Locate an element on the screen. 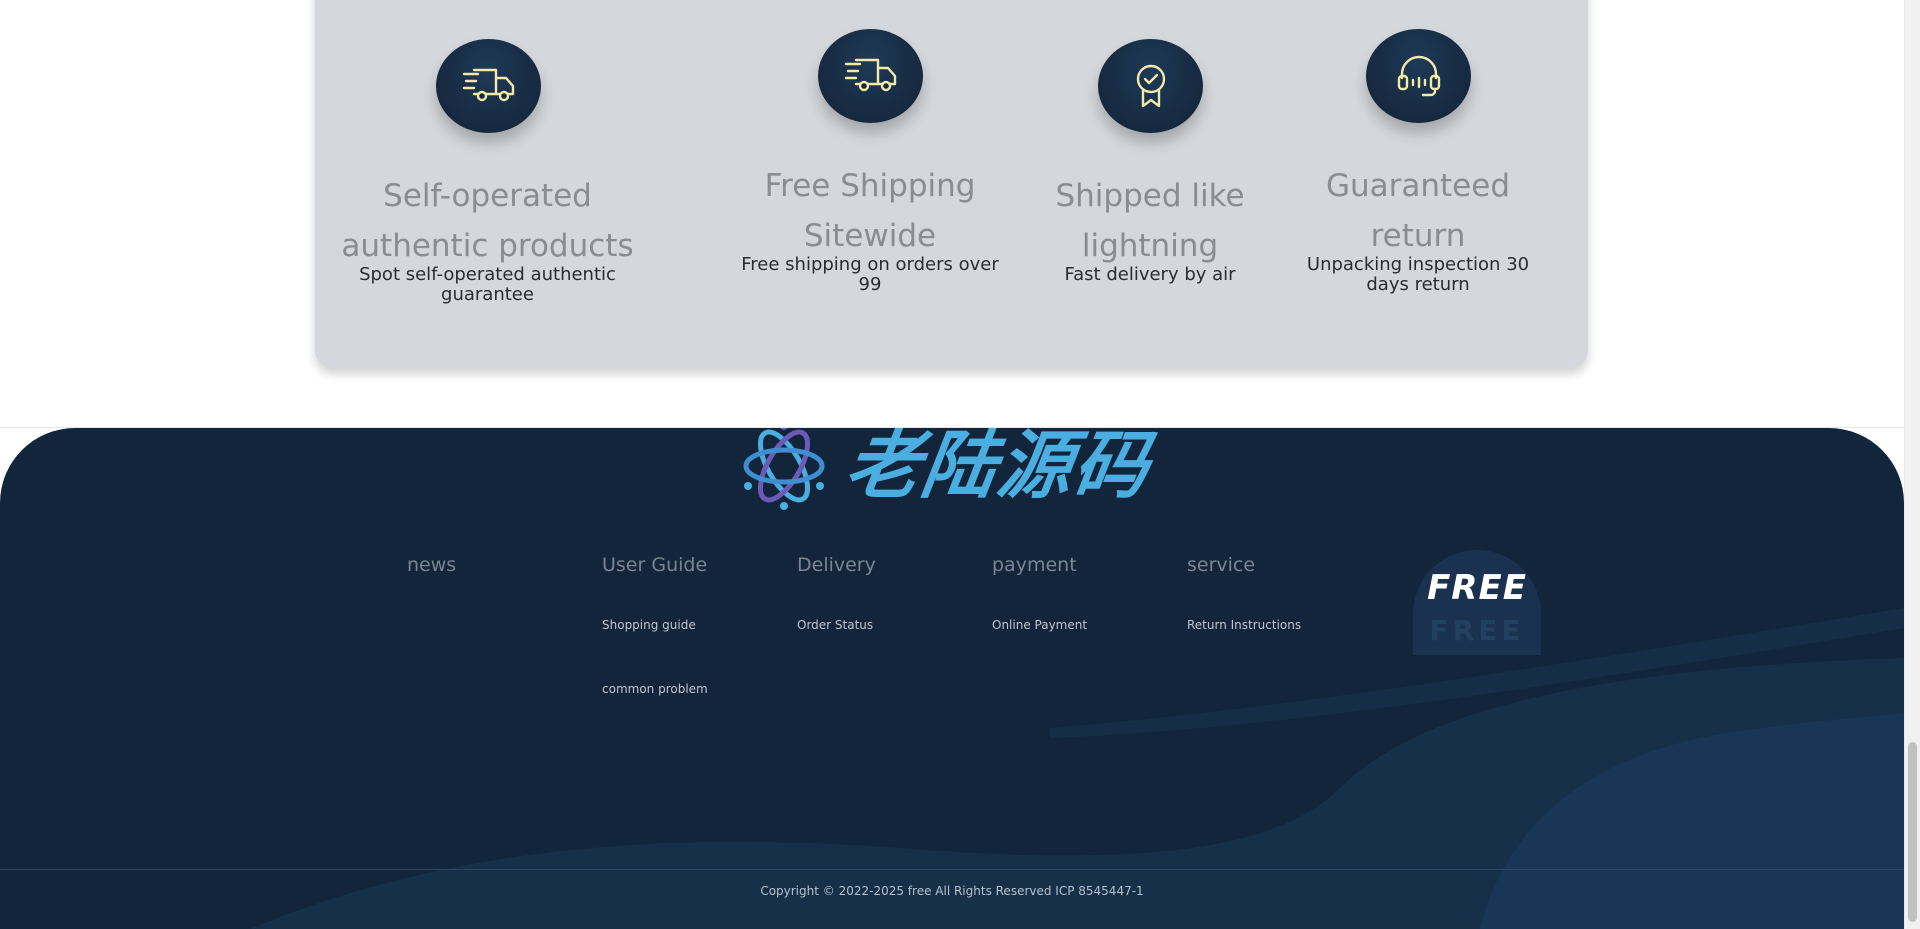 The image size is (1920, 929). brand-name: 老陆源码 is located at coordinates (998, 468).